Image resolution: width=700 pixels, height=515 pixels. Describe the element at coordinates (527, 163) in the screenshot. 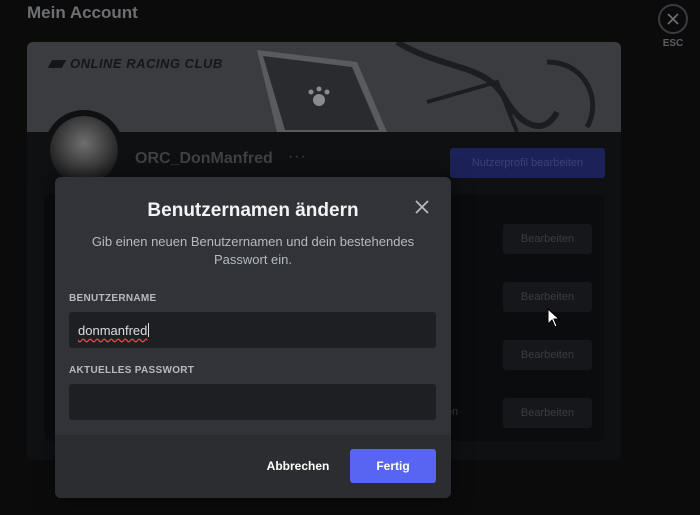

I see `edit-profile-button: Nutzerprofil bearbeiten` at that location.